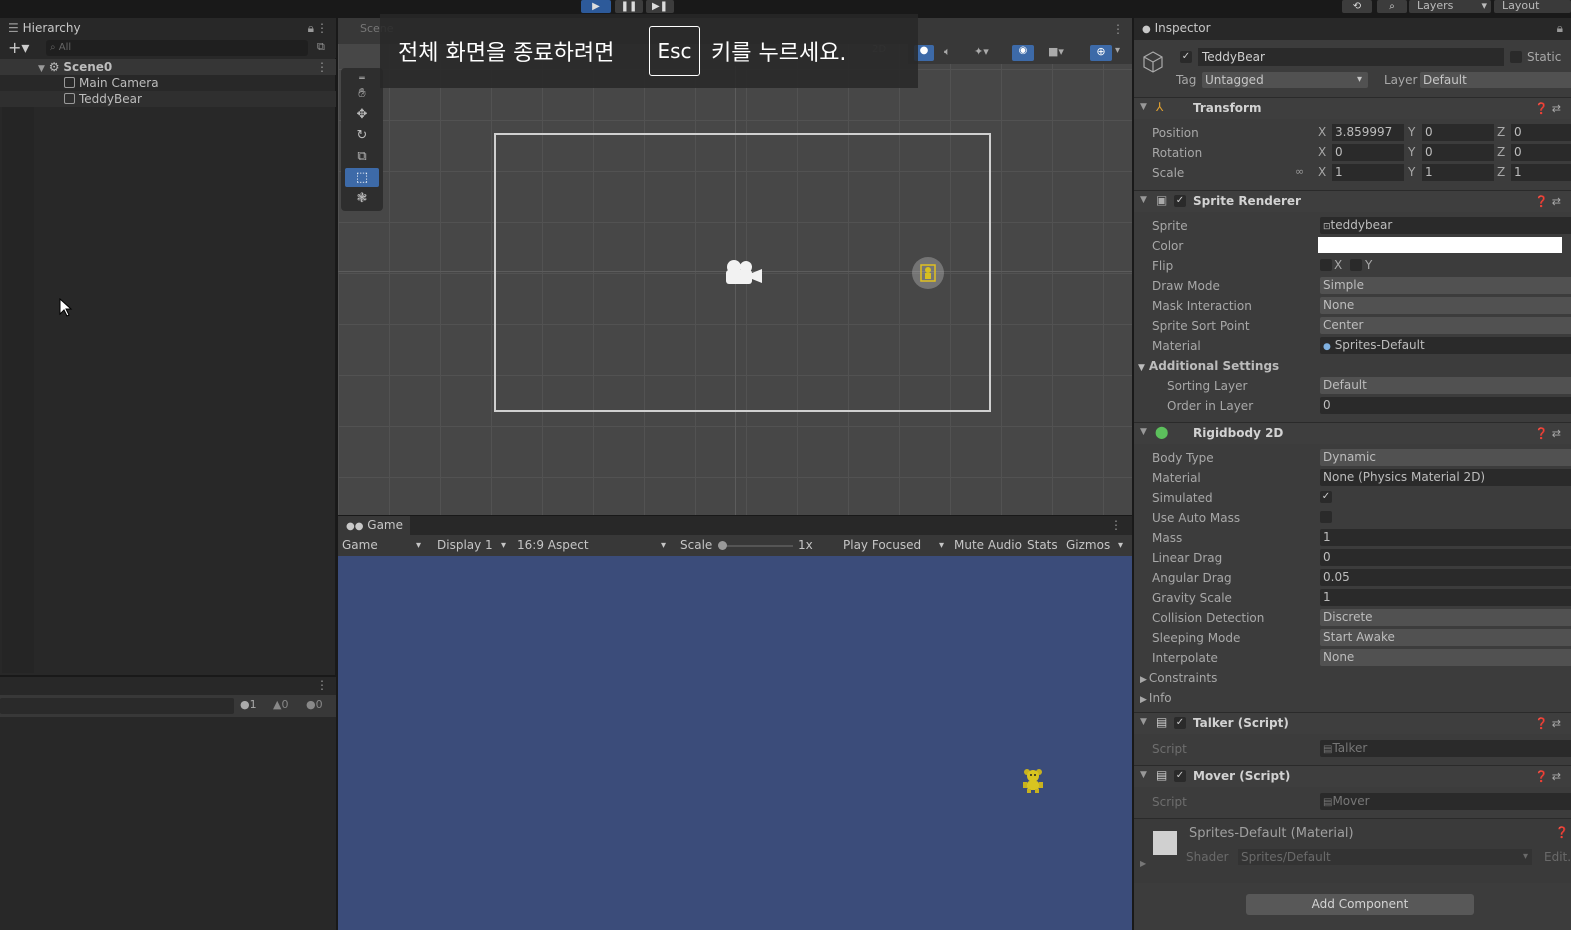 The height and width of the screenshot is (930, 1571). What do you see at coordinates (1208, 367) in the screenshot?
I see `additional-settings-foldout: ▼ Additional Settings` at bounding box center [1208, 367].